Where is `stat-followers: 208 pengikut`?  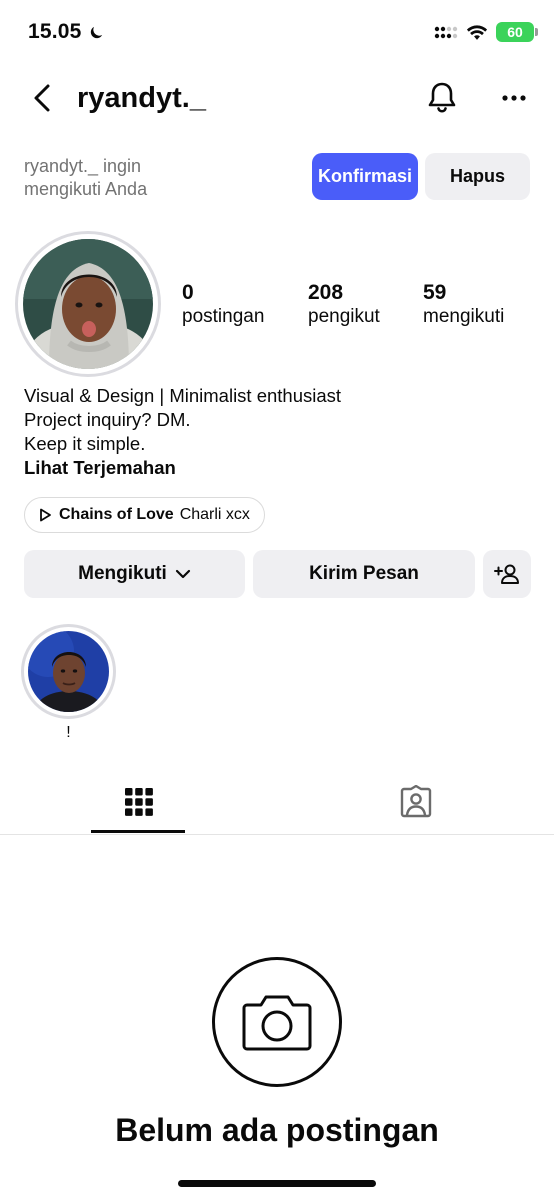 stat-followers: 208 pengikut is located at coordinates (344, 304).